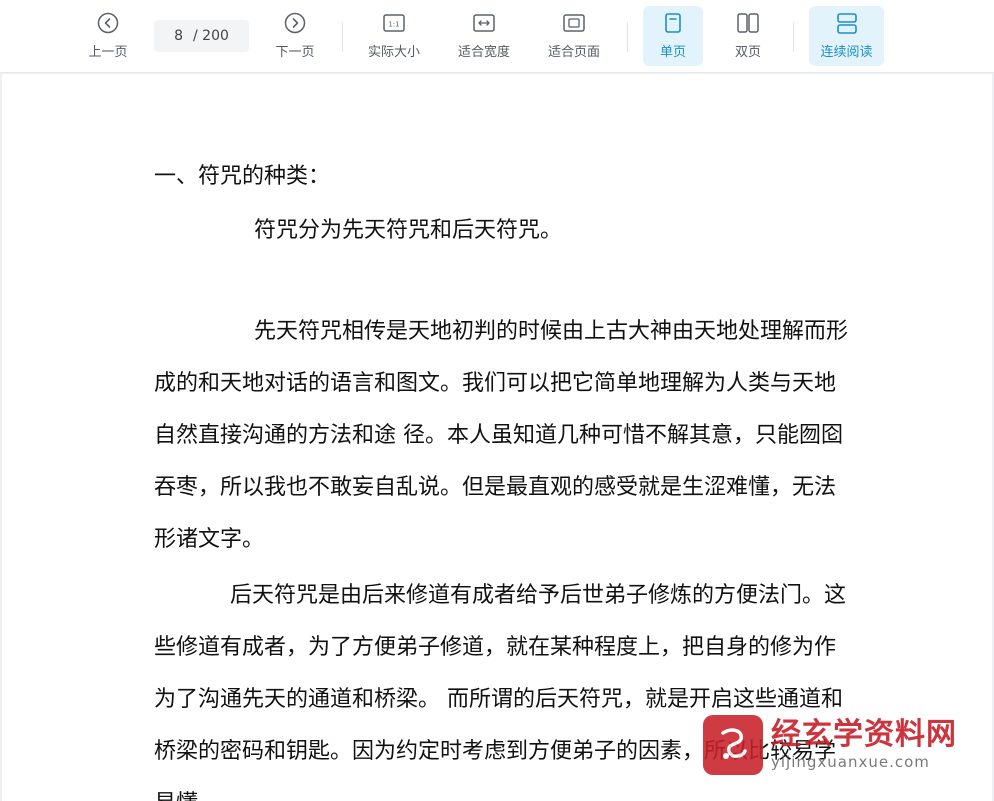 The image size is (994, 801). What do you see at coordinates (672, 52) in the screenshot?
I see `single-page-label: 单页` at bounding box center [672, 52].